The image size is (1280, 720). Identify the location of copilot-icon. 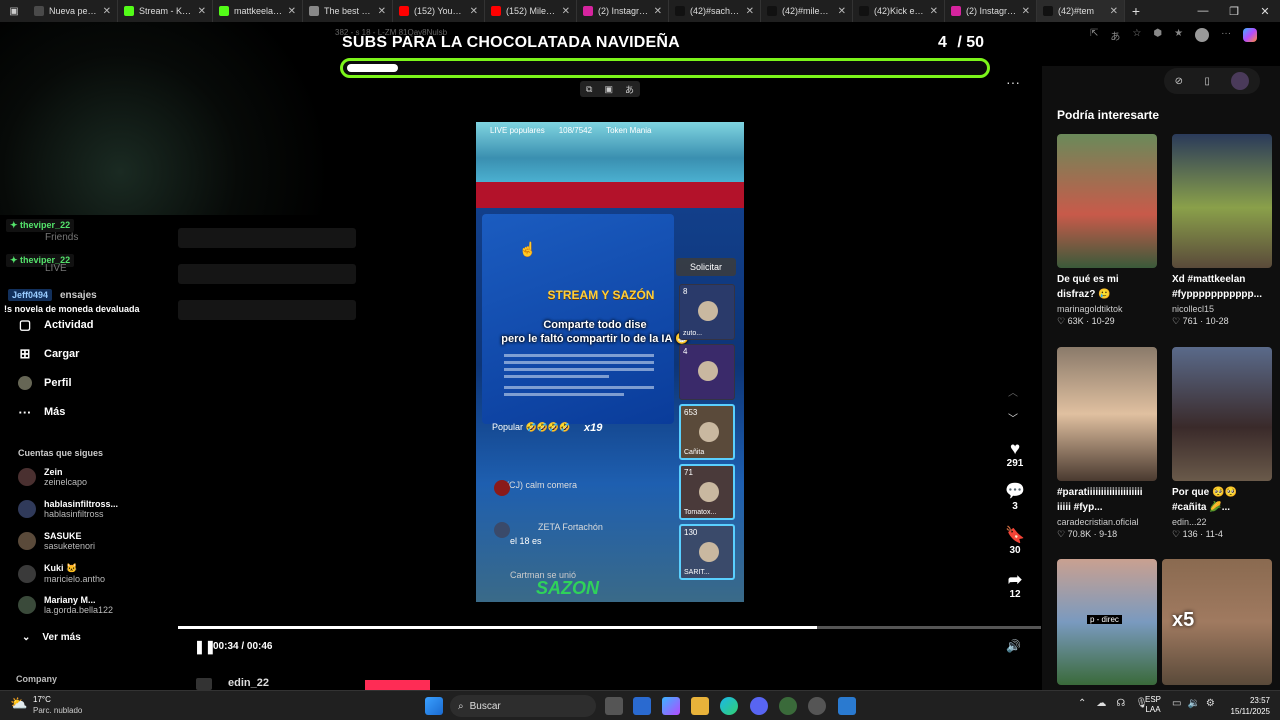
(1250, 35).